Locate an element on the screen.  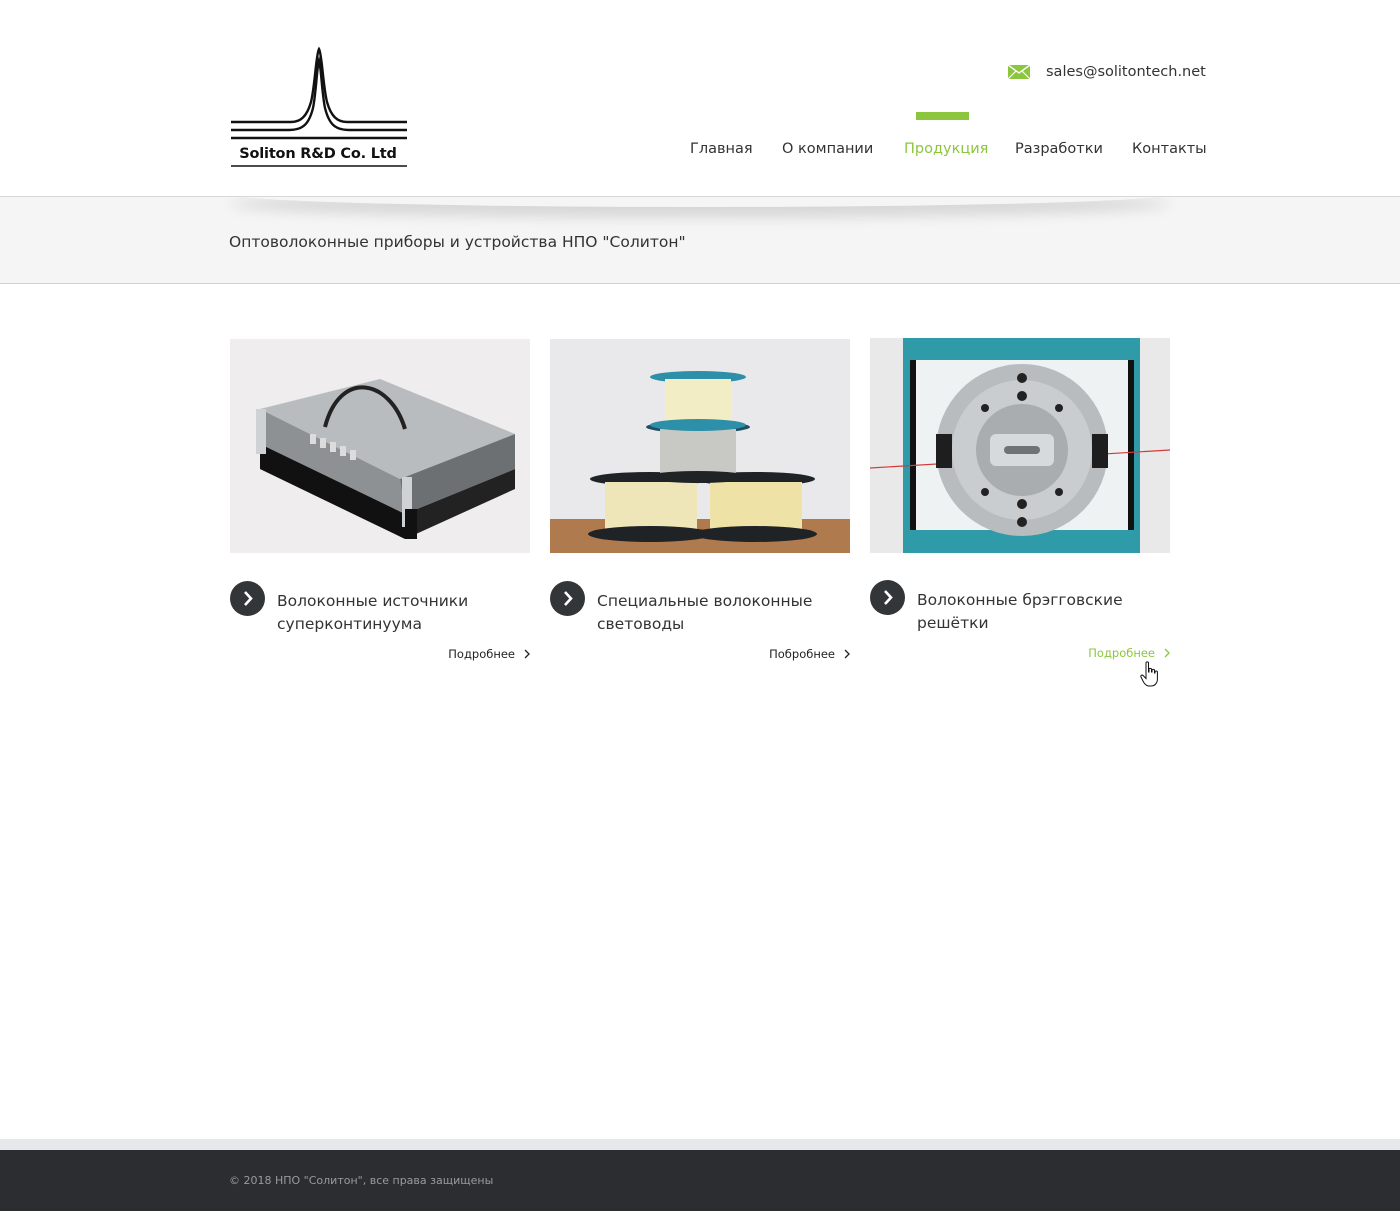
nav-item-about: О компании is located at coordinates (827, 149).